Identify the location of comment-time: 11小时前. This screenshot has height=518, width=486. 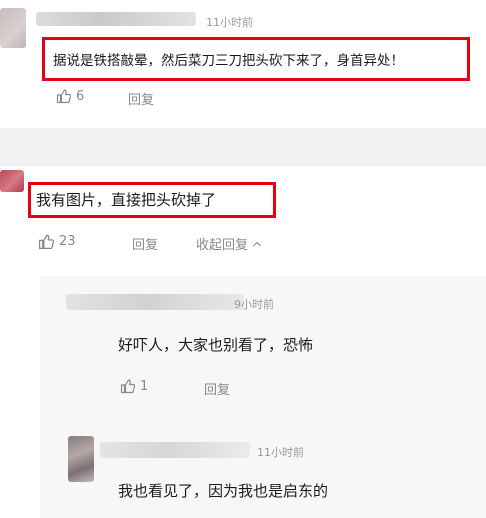
(229, 22).